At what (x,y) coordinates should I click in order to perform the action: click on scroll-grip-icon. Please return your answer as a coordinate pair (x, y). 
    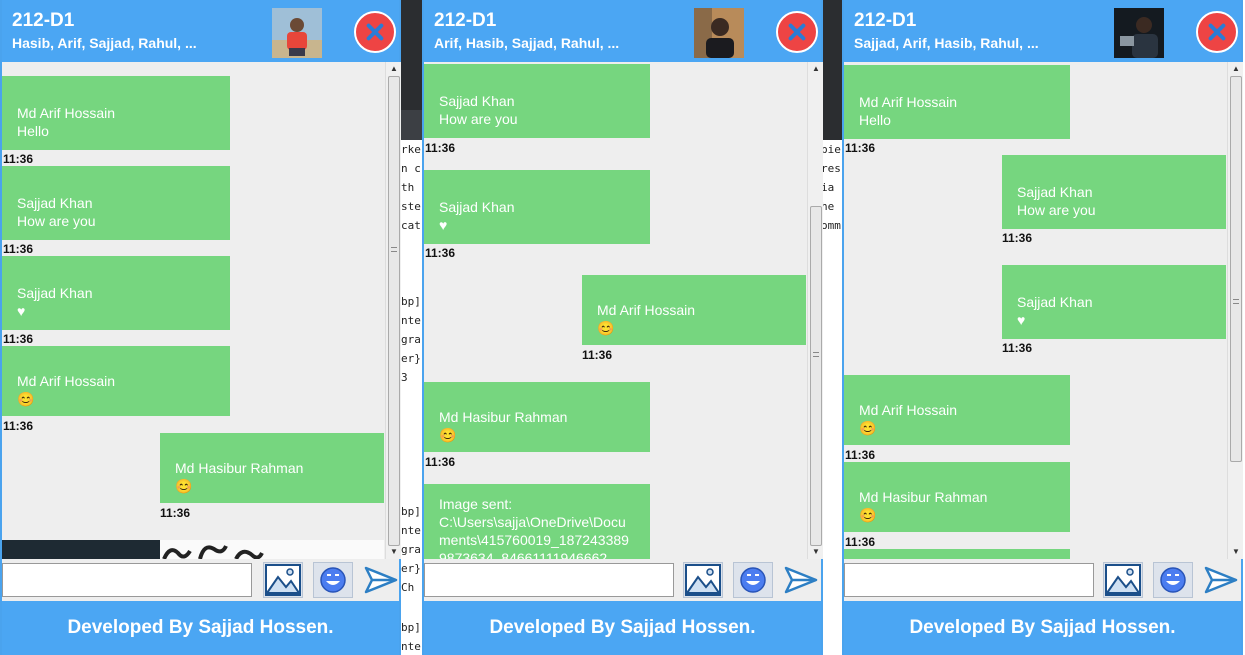
    Looking at the image, I should click on (816, 354).